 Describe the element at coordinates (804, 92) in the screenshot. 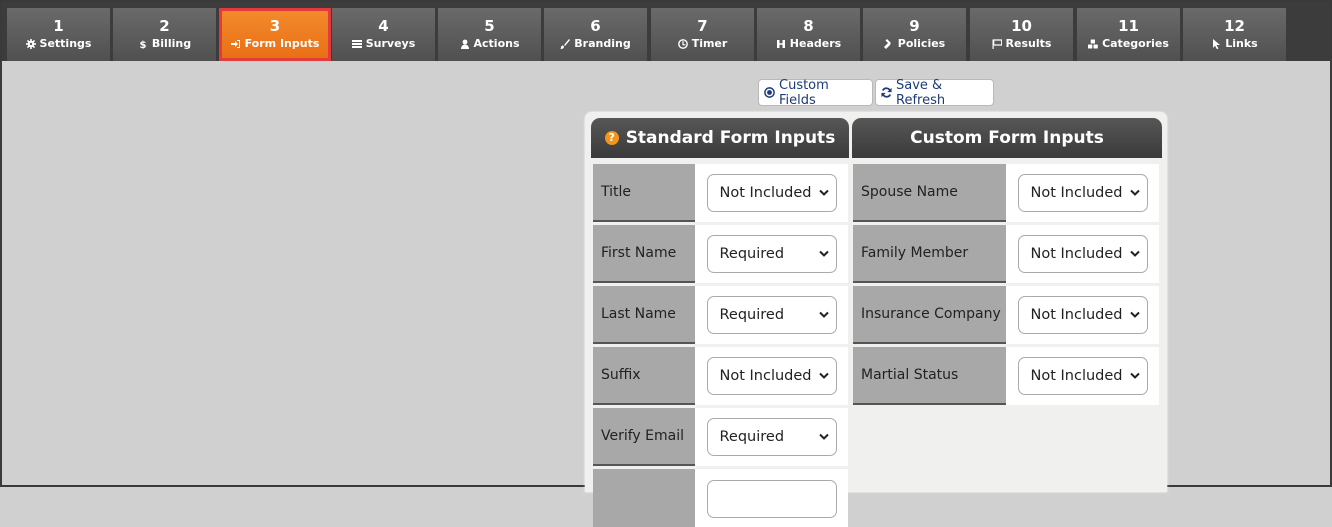

I see `custom-fields-label: Custom Fields` at that location.